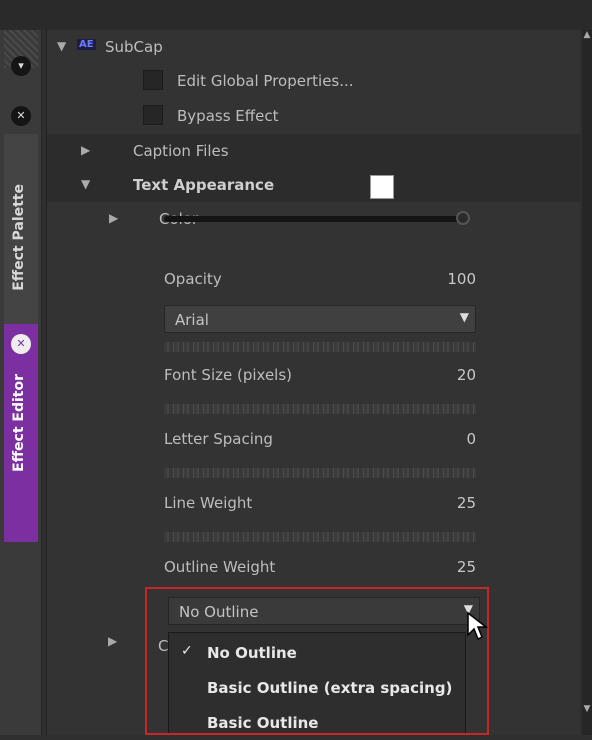 Image resolution: width=592 pixels, height=740 pixels. Describe the element at coordinates (587, 709) in the screenshot. I see `scroll-down-icon: ▼` at that location.